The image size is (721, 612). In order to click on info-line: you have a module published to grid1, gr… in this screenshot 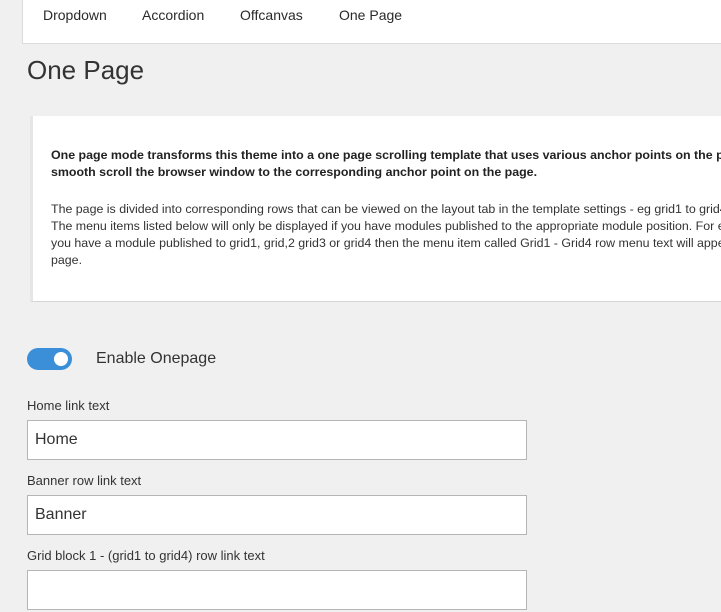, I will do `click(386, 243)`.